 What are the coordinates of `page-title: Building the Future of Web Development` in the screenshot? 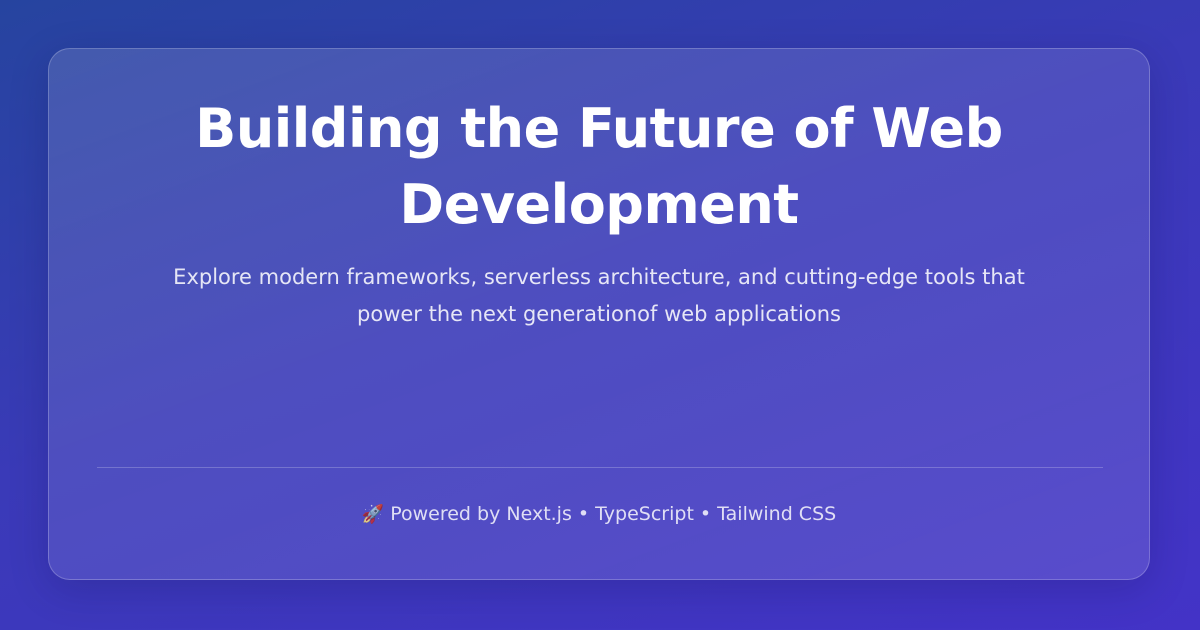 It's located at (599, 166).